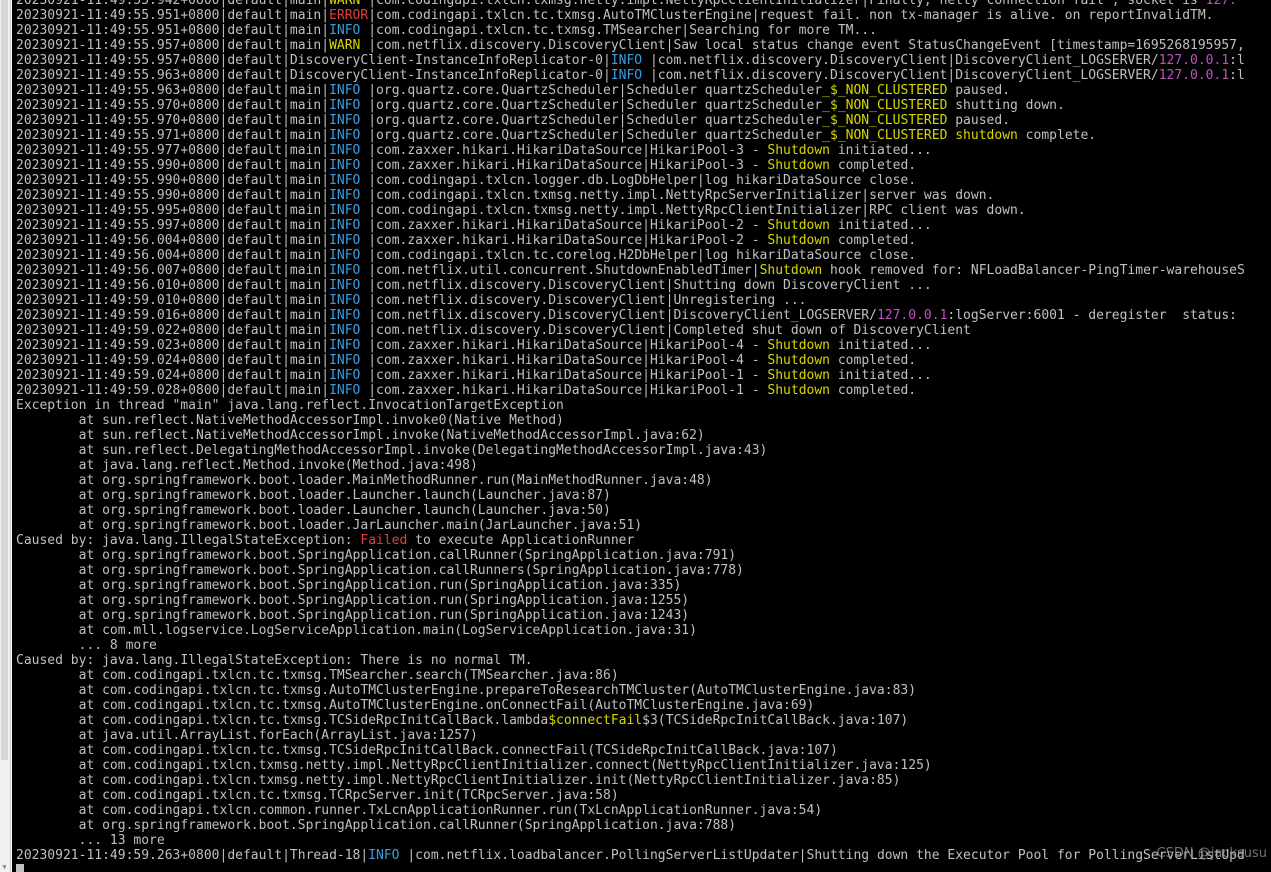 This screenshot has height=872, width=1271. I want to click on watermark: CSDN @jacksusu, so click(1211, 853).